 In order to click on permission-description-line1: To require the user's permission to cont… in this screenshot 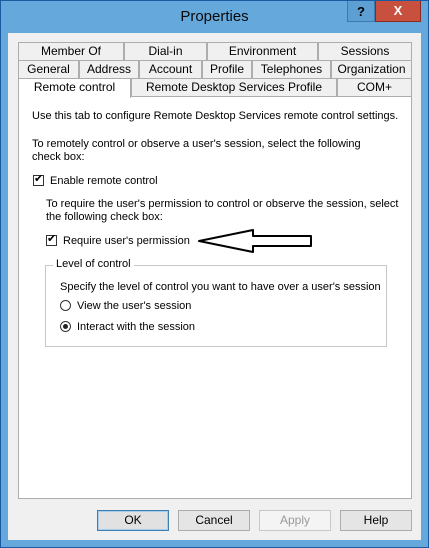, I will do `click(222, 204)`.